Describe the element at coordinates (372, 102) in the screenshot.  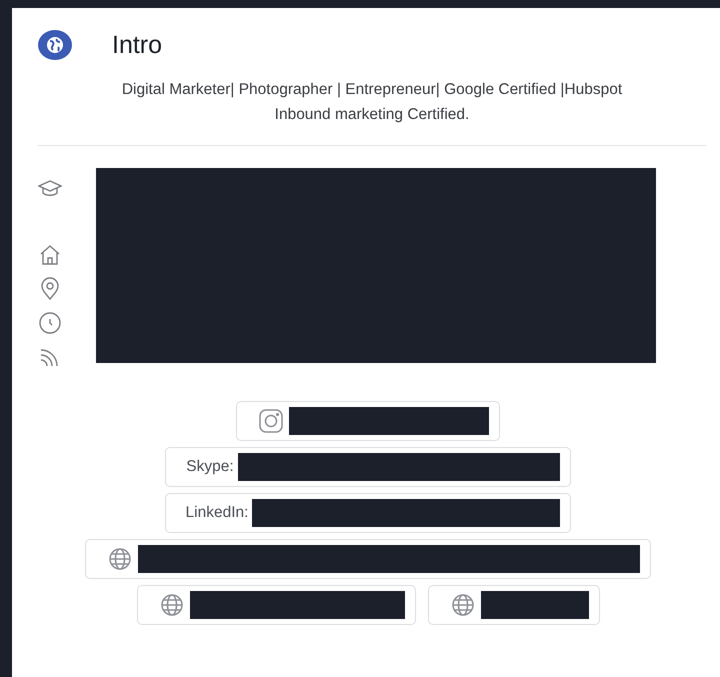
I see `bio-text: Digital Marketer| Photographer | Entrepreneur| Google Certified |Hubspot Inbound marketing Certified.` at that location.